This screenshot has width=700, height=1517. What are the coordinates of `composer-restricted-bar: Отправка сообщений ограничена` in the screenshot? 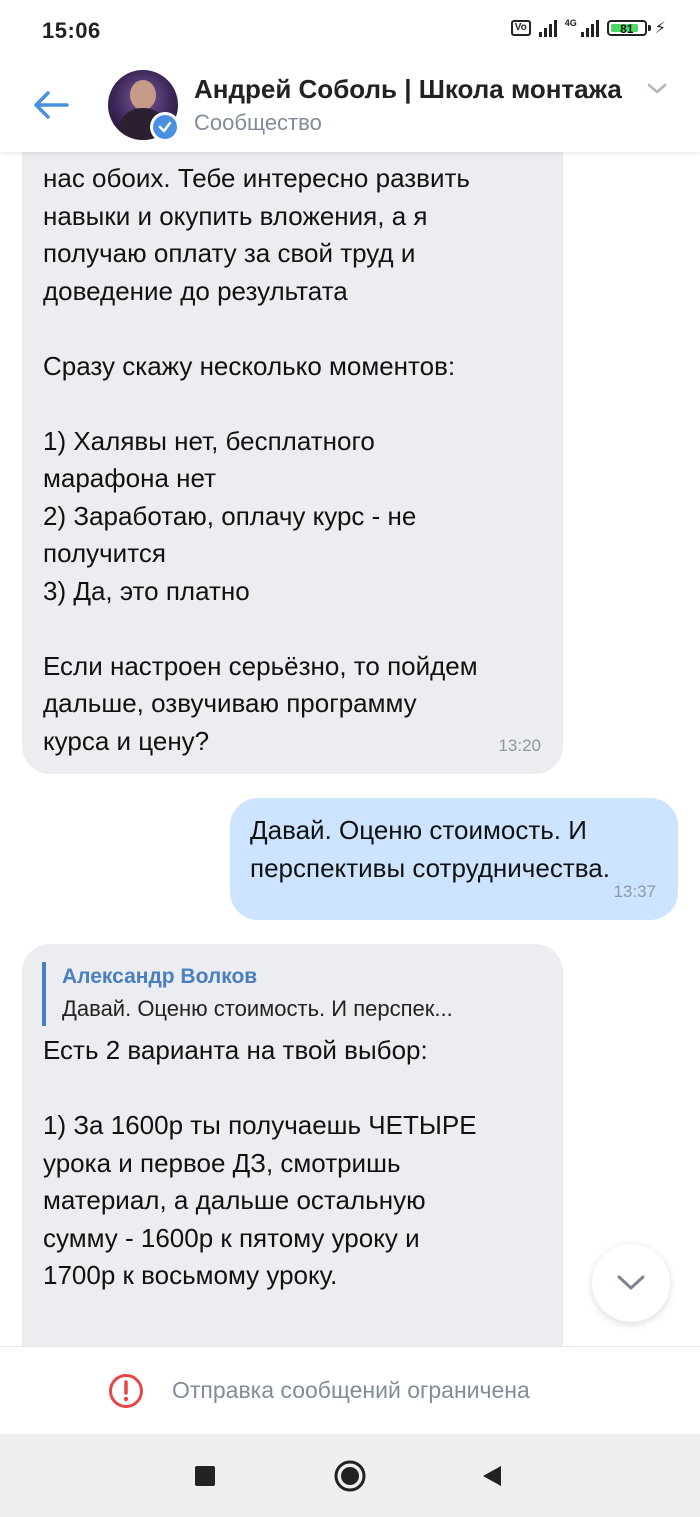 It's located at (350, 1390).